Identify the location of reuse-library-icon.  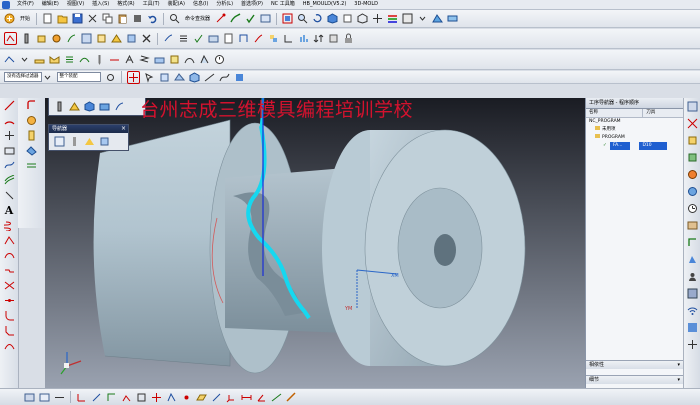
(692, 157).